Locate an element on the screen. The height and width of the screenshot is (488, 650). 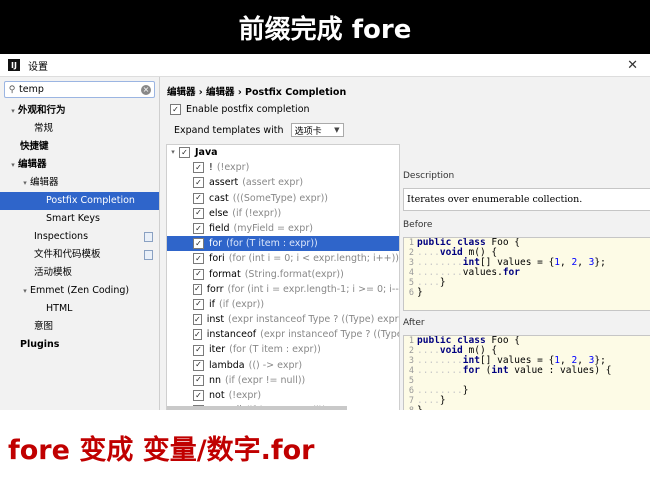
sidebar-item: Smart Keys is located at coordinates (79, 219).